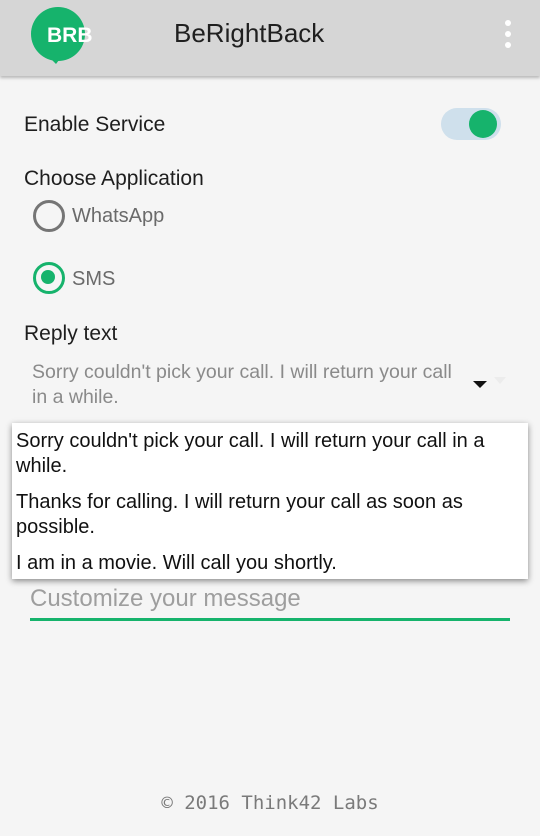  Describe the element at coordinates (508, 34) in the screenshot. I see `more-vert-icon` at that location.